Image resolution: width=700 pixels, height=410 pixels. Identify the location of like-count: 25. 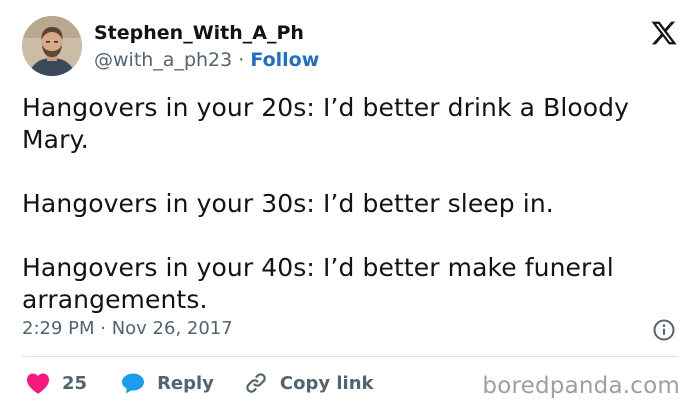
(75, 383).